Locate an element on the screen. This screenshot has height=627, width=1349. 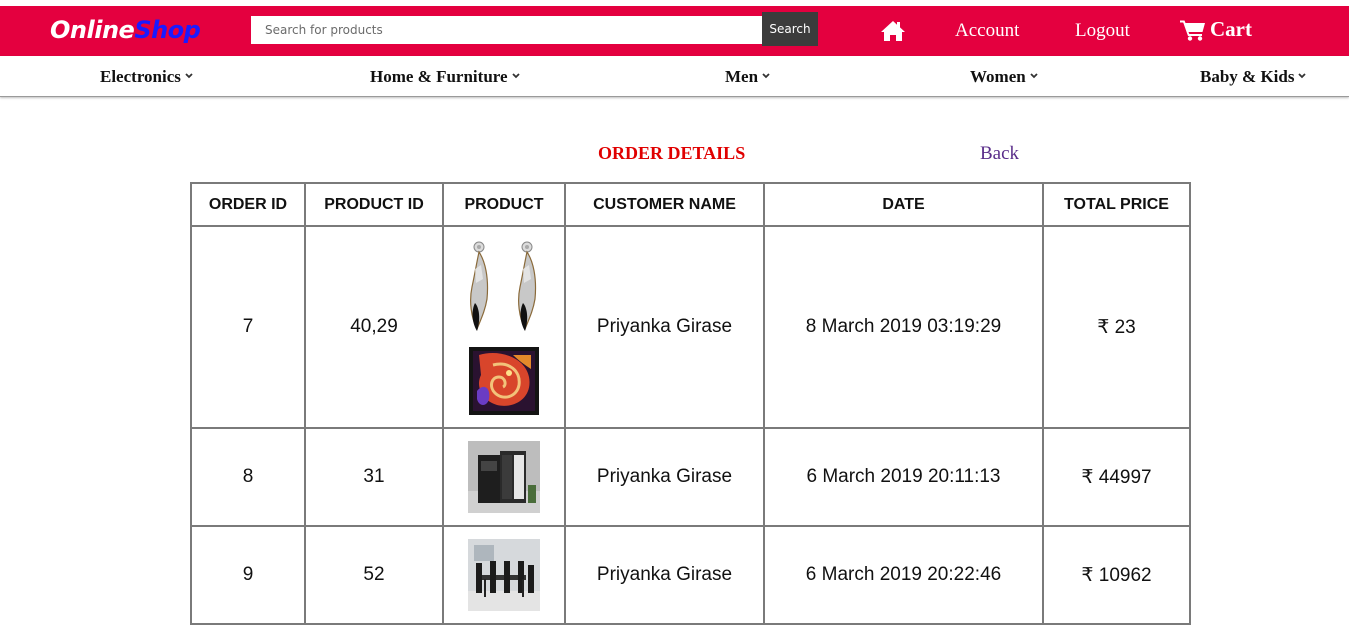
product-id-cell: 52 is located at coordinates (374, 575).